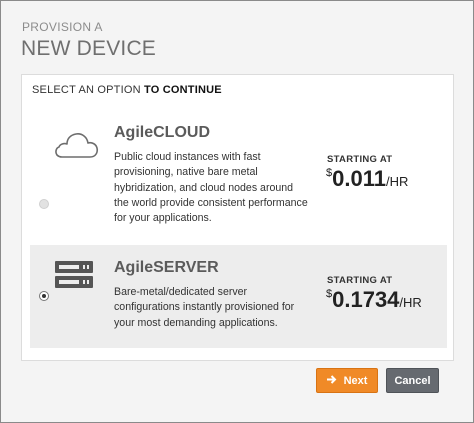 This screenshot has width=474, height=423. I want to click on agilecloud-price-value: 0.011, so click(359, 178).